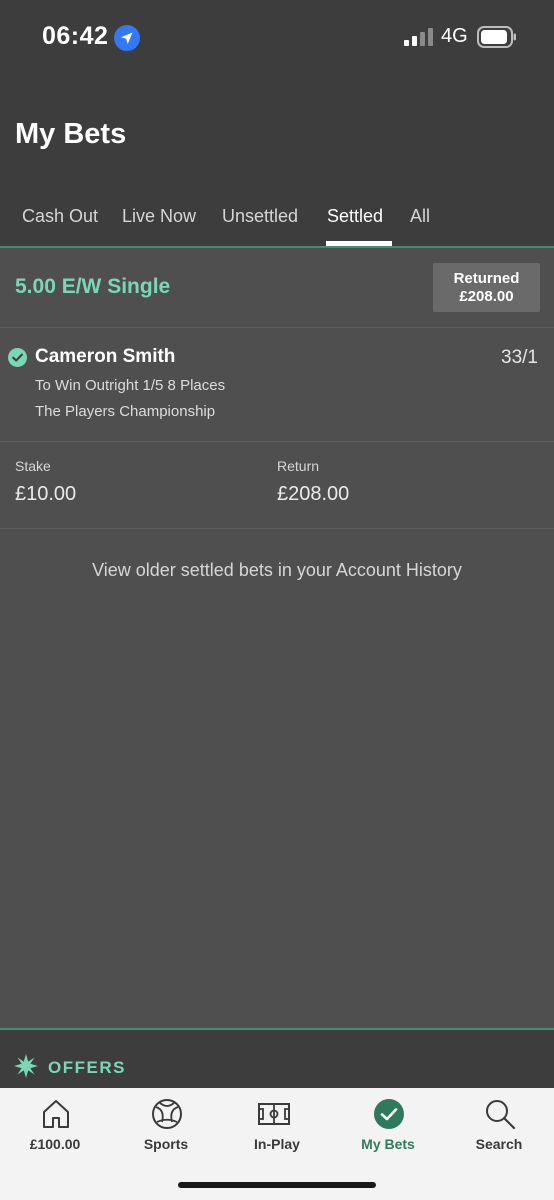 This screenshot has width=554, height=1200. I want to click on return-value: £208.00, so click(313, 494).